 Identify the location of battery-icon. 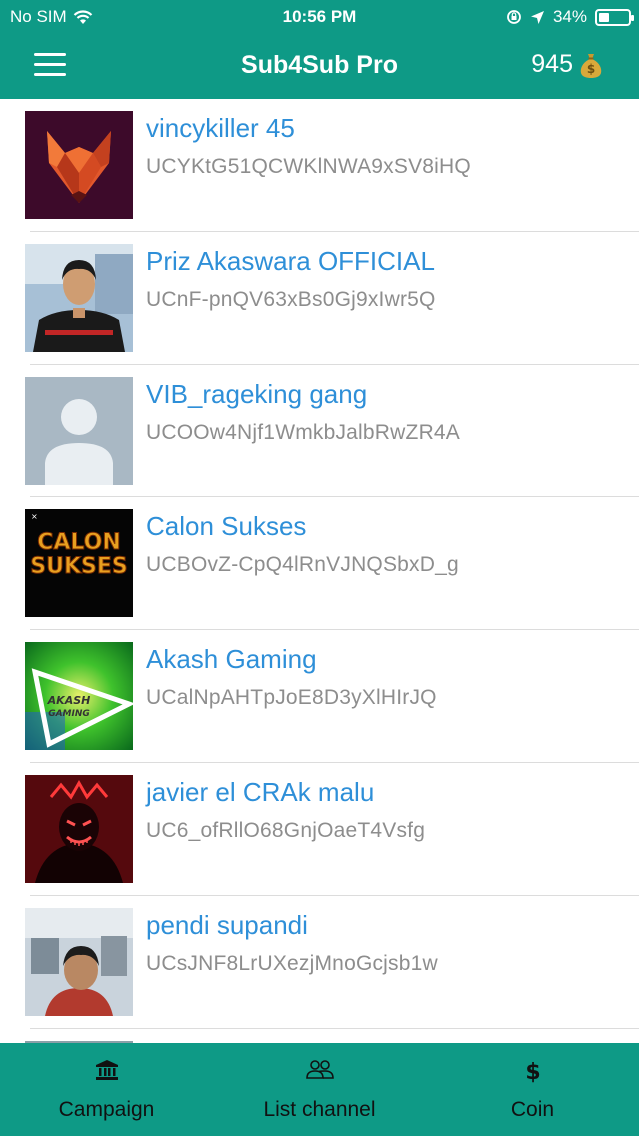
(614, 17).